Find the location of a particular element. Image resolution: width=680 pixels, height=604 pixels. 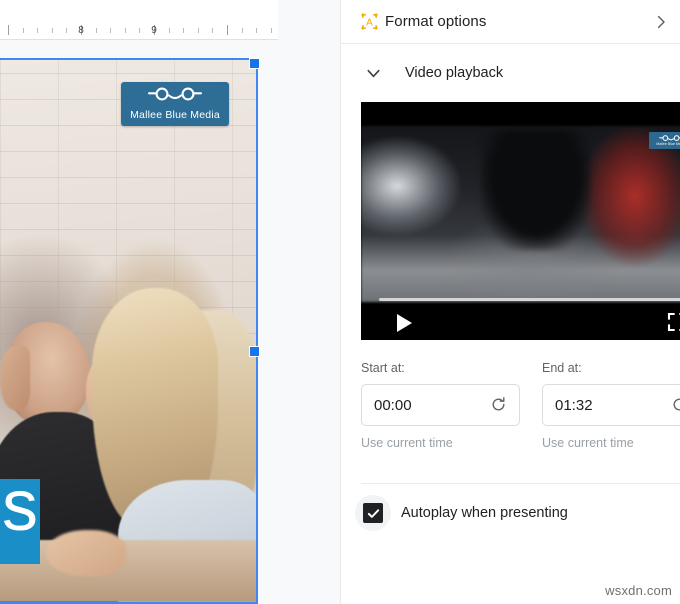

panel-divider is located at coordinates (520, 483).